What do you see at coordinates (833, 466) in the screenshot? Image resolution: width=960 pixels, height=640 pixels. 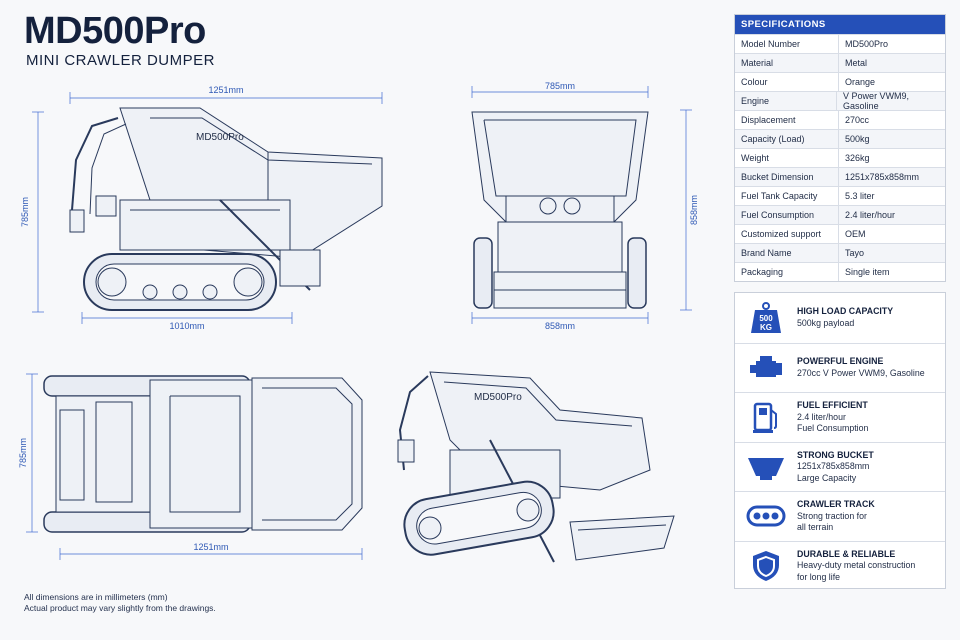 I see `feature-desc: 1251x785x858mm` at bounding box center [833, 466].